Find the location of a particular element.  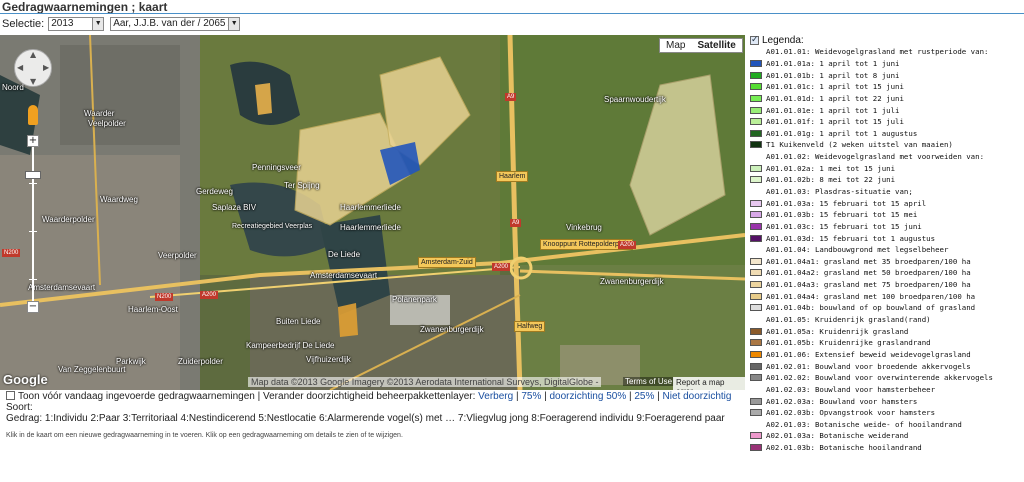

map-label: Noord is located at coordinates (13, 87).